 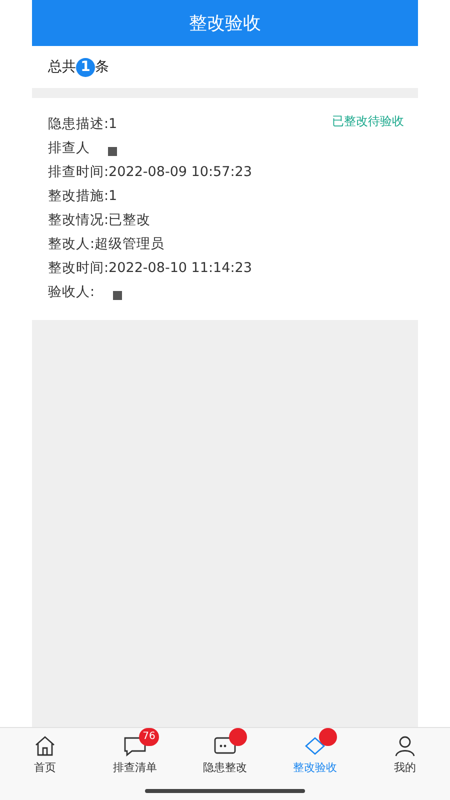 What do you see at coordinates (83, 196) in the screenshot?
I see `field-text: 整改措施:1` at bounding box center [83, 196].